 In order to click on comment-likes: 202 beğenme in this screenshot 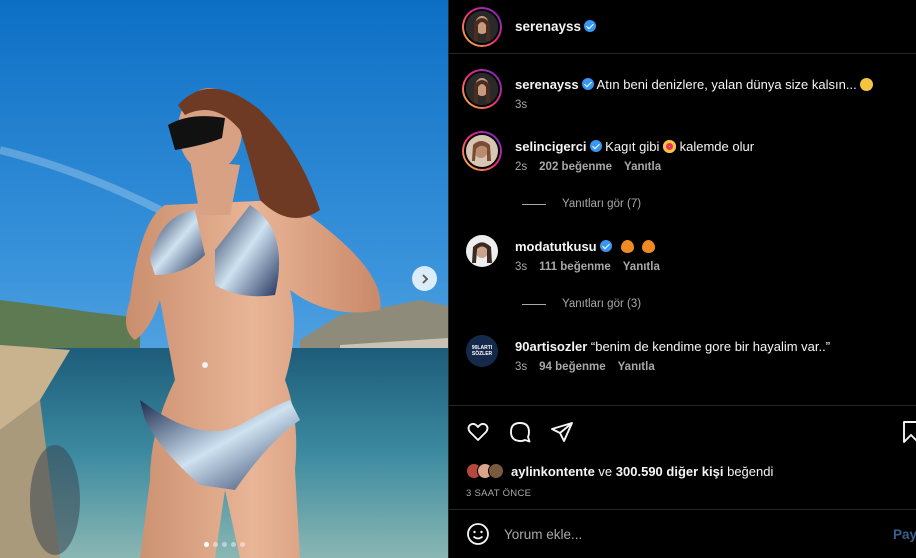, I will do `click(575, 167)`.